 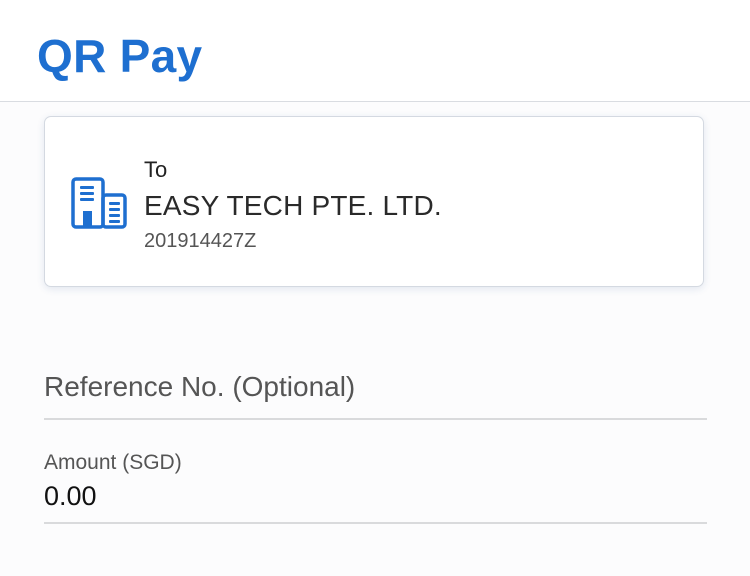 I want to click on page-title: QR Pay, so click(x=120, y=56).